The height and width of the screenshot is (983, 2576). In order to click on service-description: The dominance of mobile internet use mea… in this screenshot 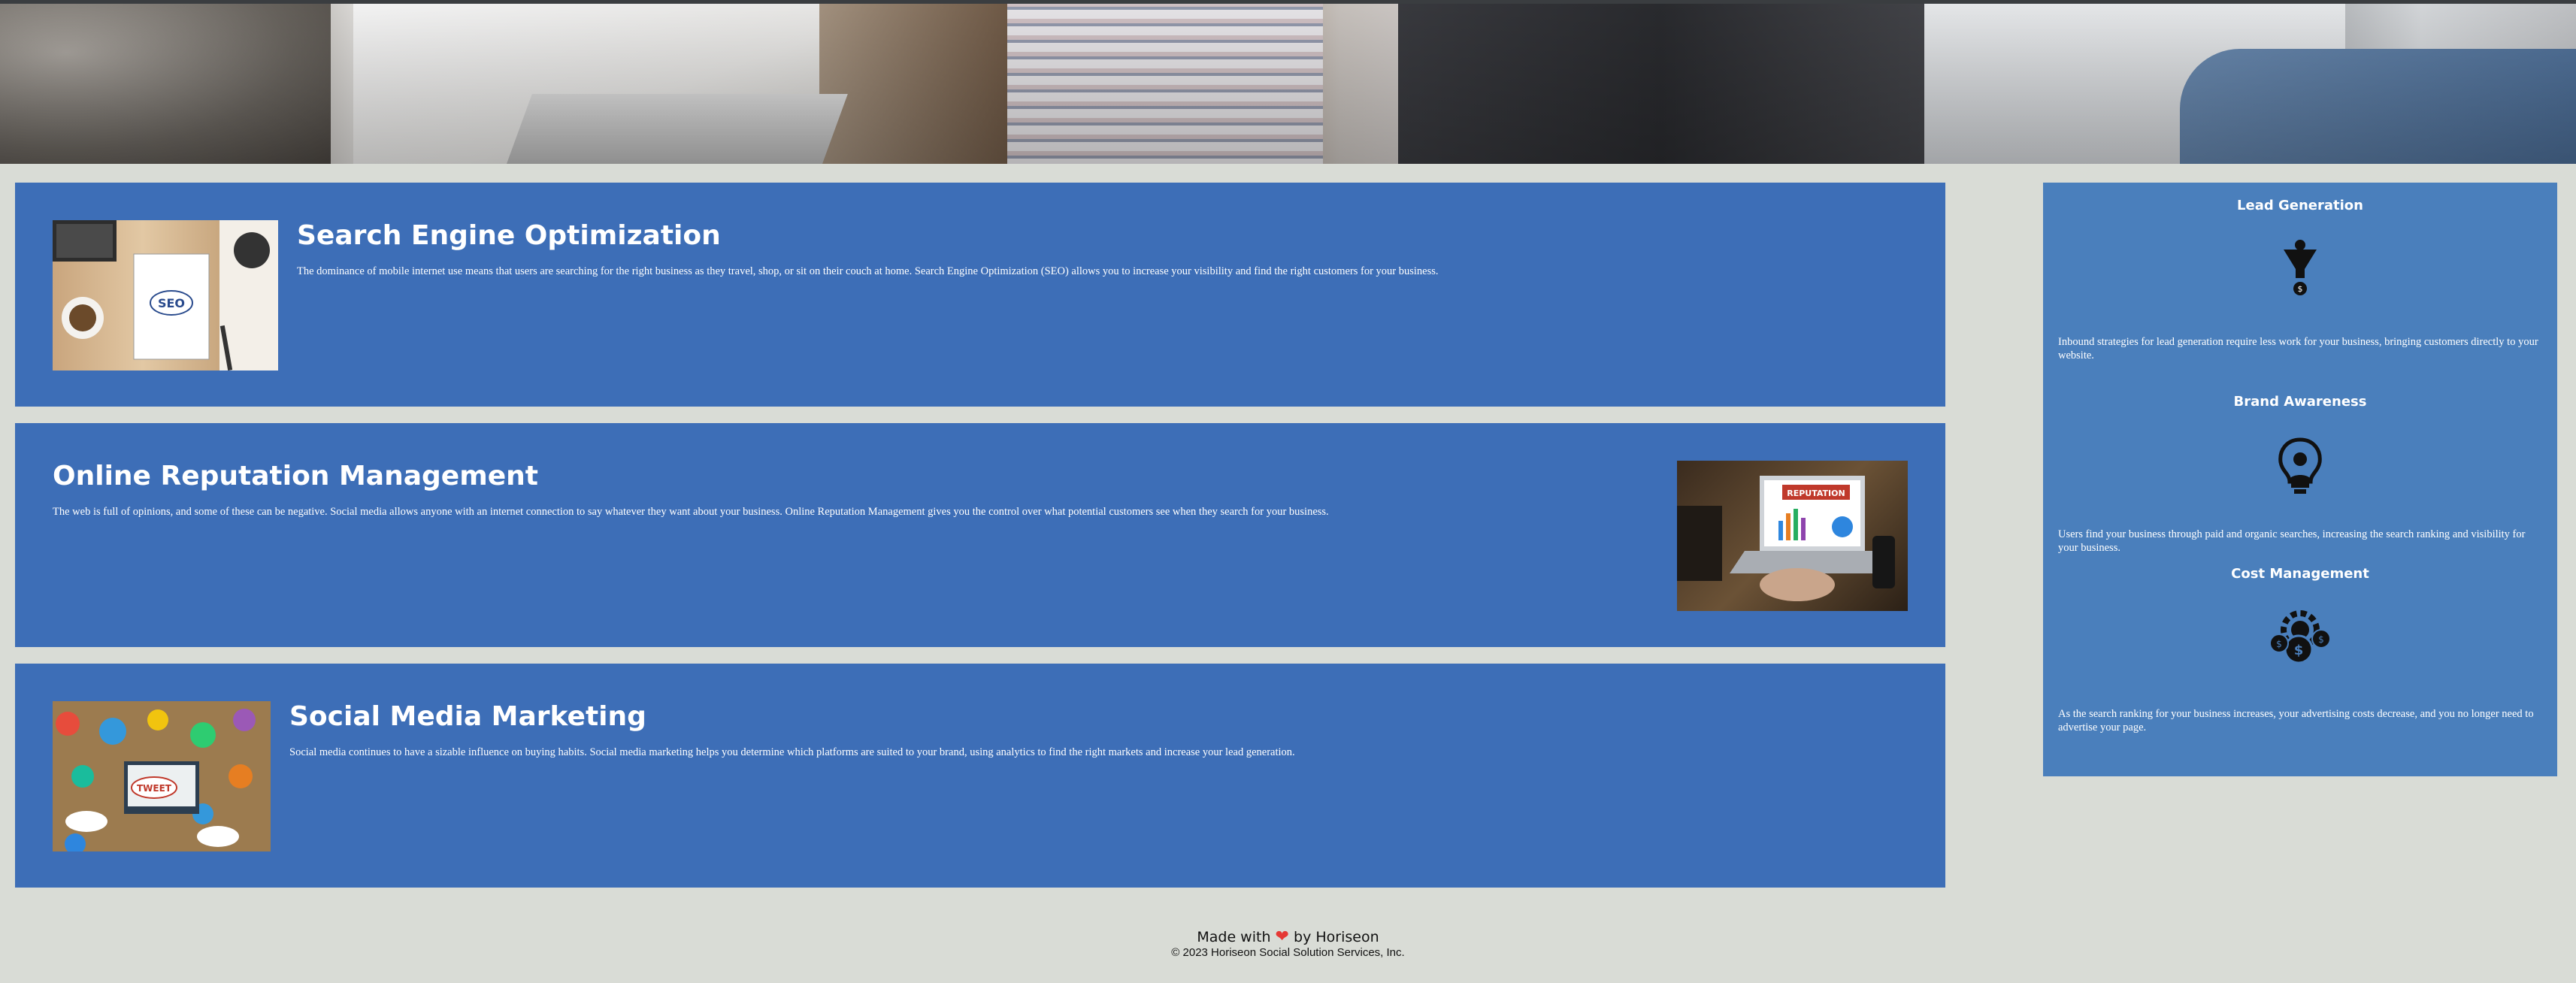, I will do `click(868, 271)`.